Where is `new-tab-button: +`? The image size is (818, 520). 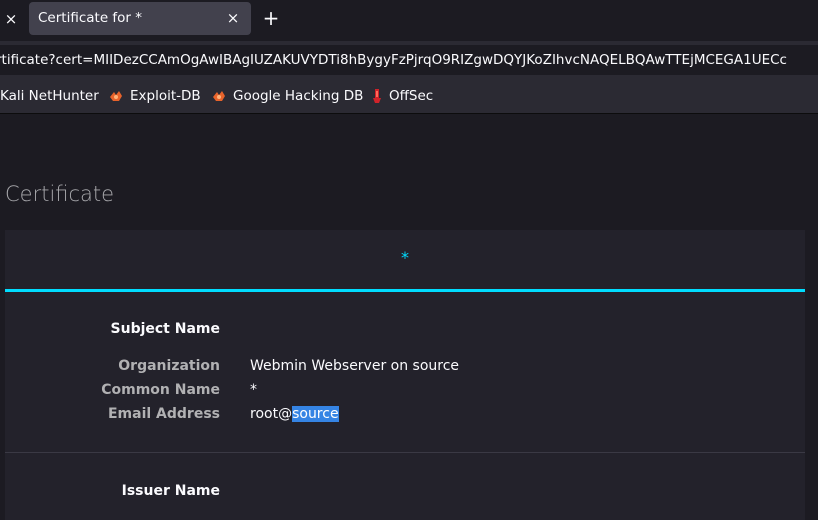 new-tab-button: + is located at coordinates (271, 18).